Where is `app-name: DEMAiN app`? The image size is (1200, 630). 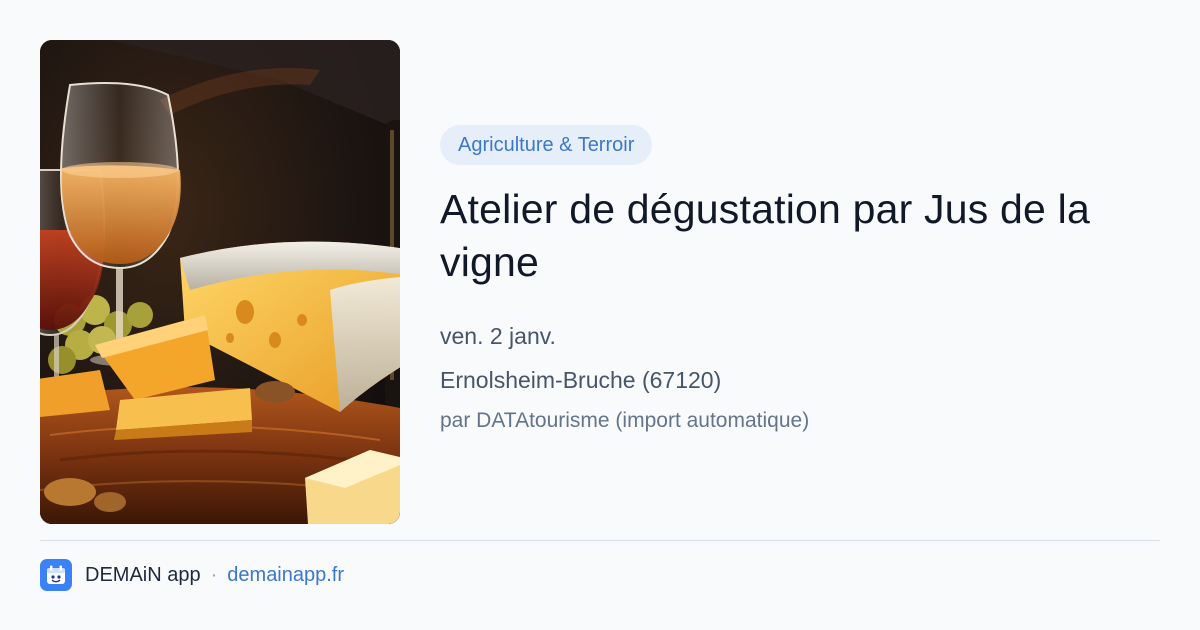 app-name: DEMAiN app is located at coordinates (143, 574).